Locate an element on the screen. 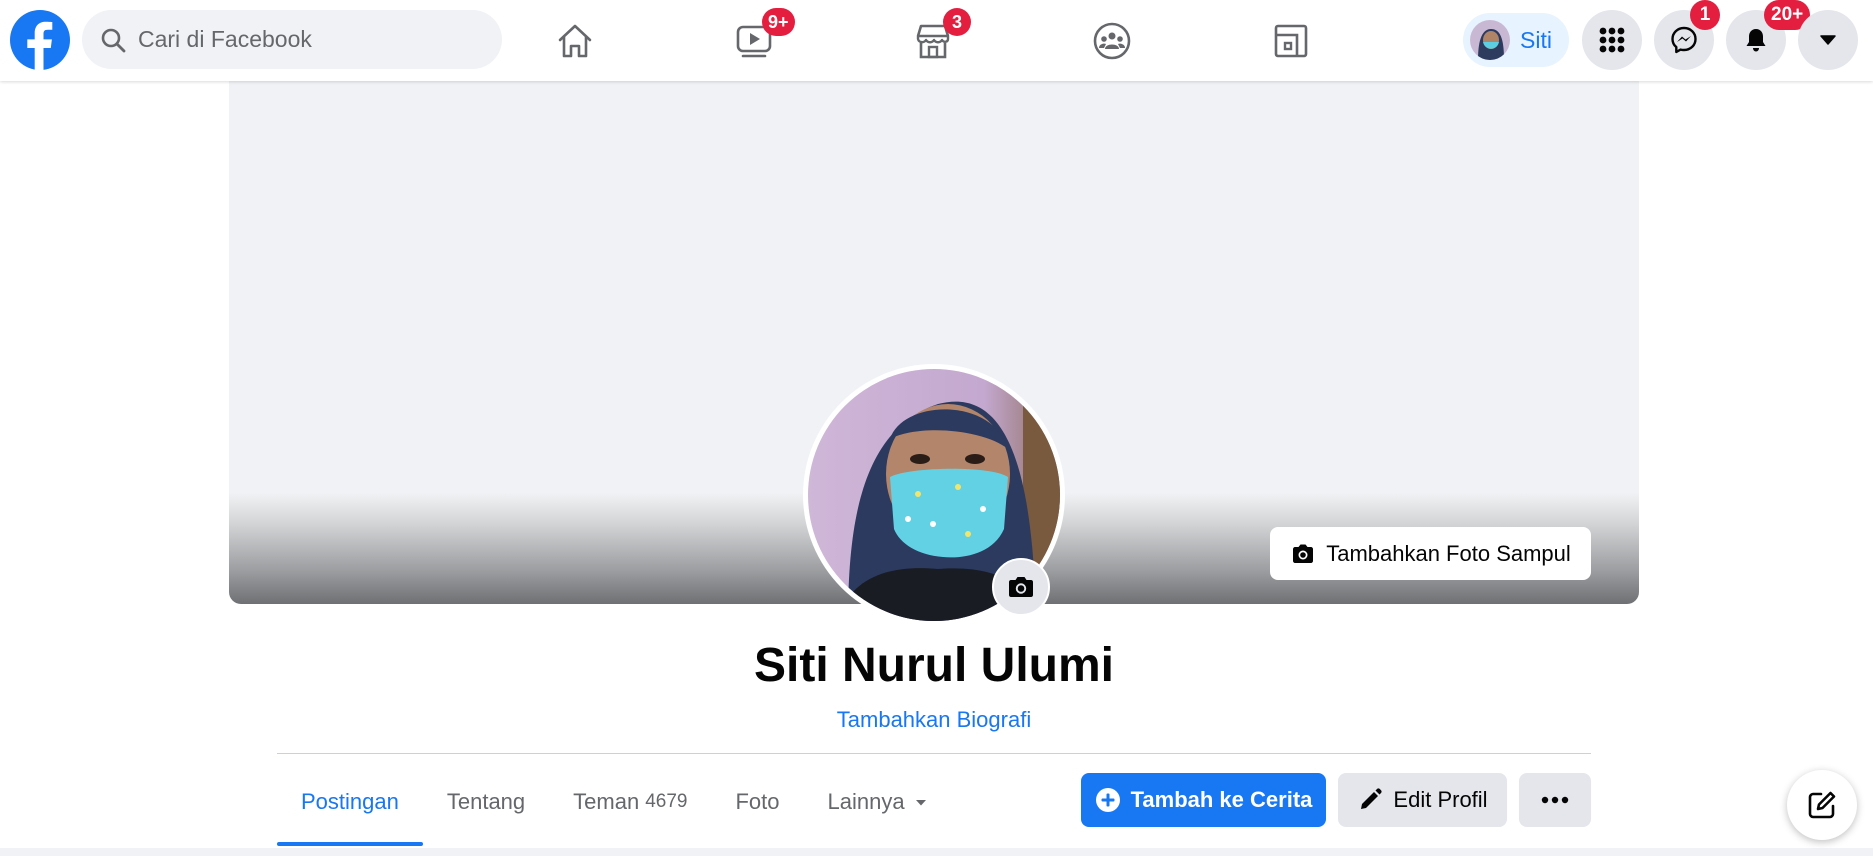 This screenshot has width=1873, height=856. search-icon is located at coordinates (113, 40).